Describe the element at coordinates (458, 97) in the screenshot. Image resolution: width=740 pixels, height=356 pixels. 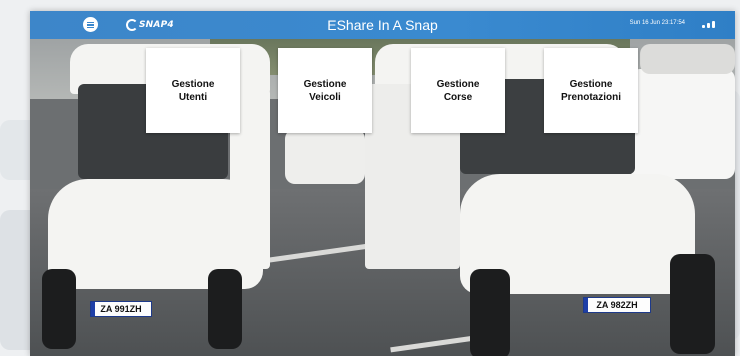
I see `tile-label: Corse` at that location.